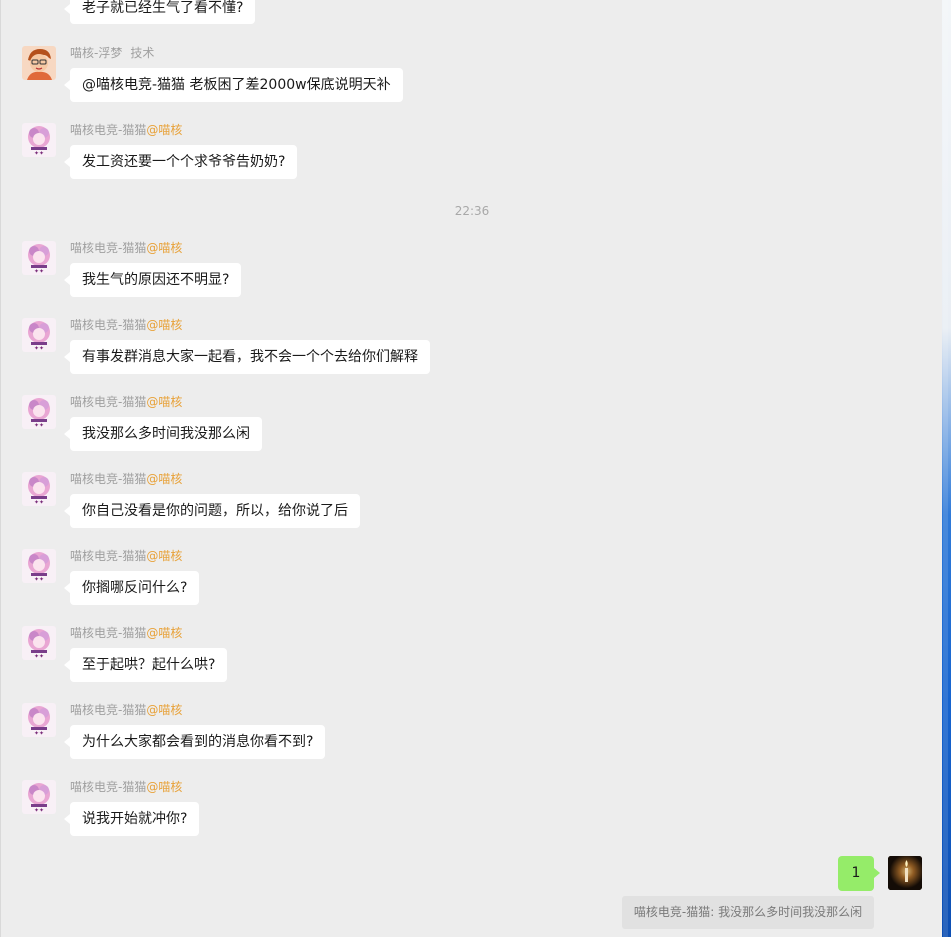  I want to click on window-edge, so click(946, 468).